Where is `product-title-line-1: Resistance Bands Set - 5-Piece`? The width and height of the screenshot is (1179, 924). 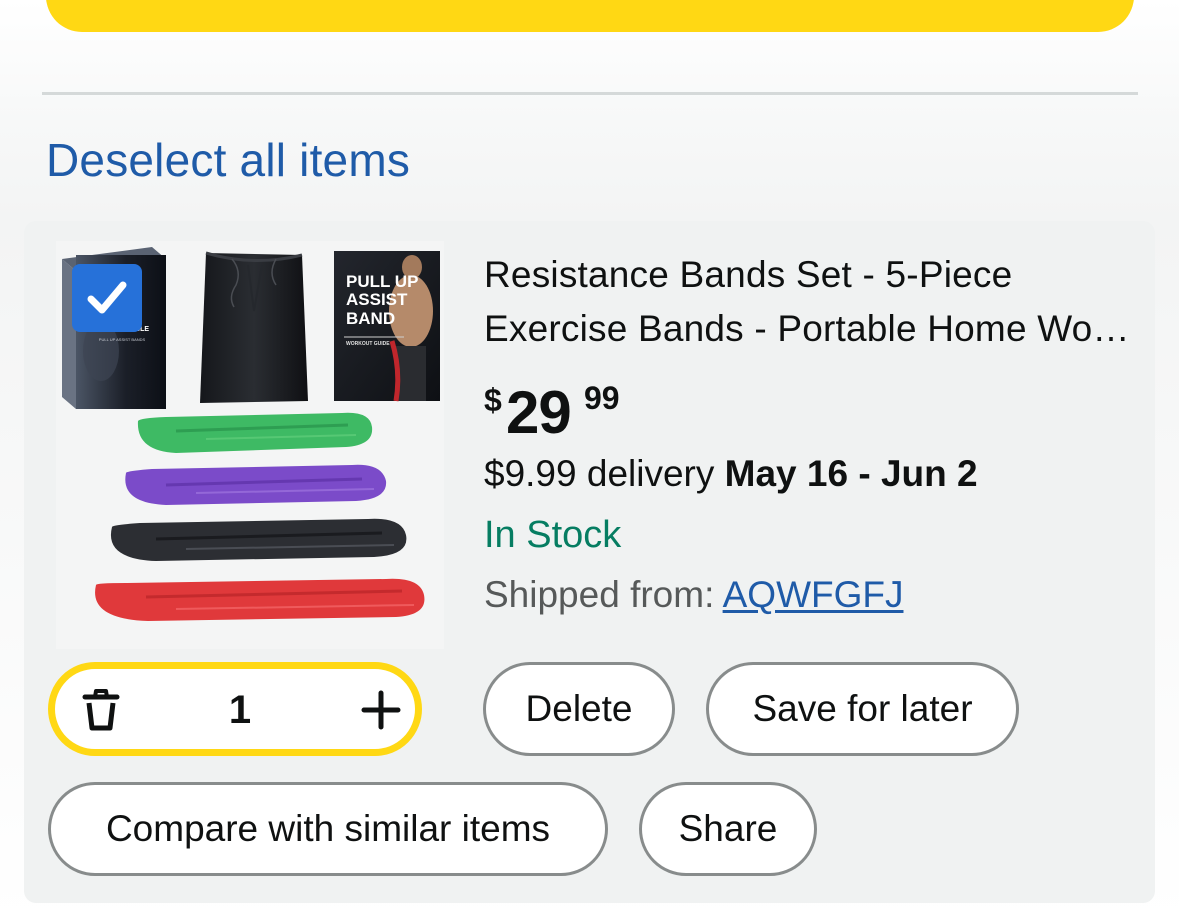 product-title-line-1: Resistance Bands Set - 5-Piece is located at coordinates (748, 274).